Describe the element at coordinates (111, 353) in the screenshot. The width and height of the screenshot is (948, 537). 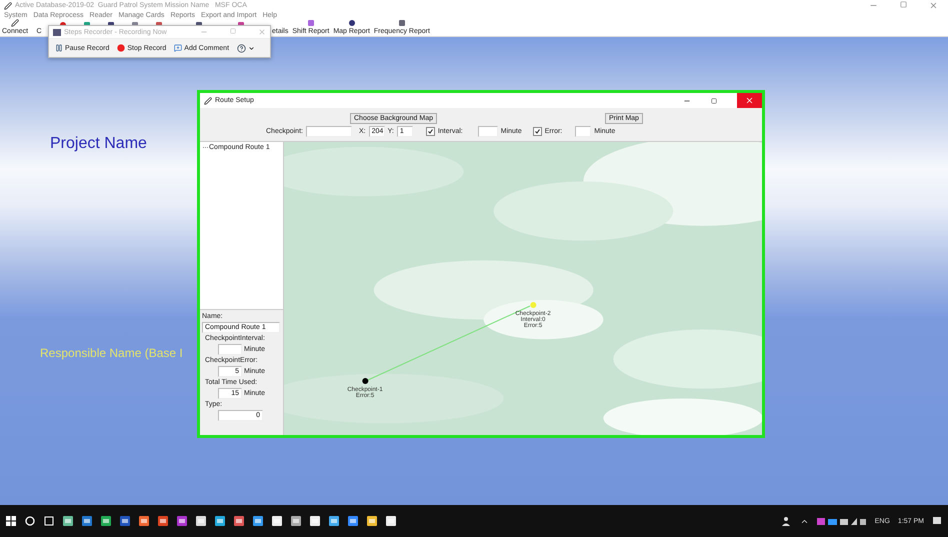
I see `responsible-name: Responsible Name (Base I` at that location.